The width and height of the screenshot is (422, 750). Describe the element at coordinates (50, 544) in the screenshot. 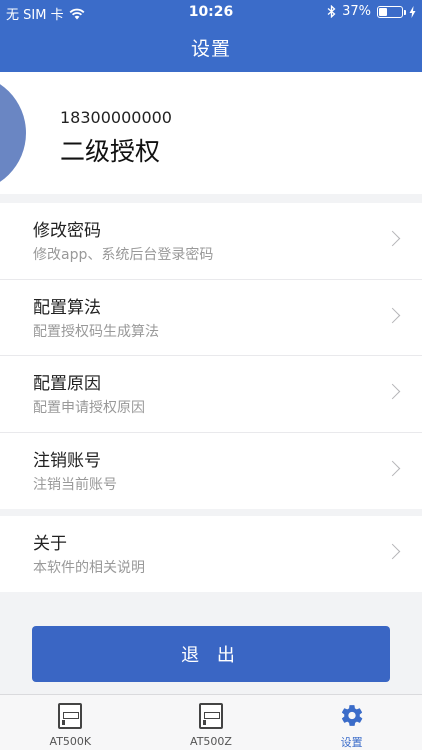

I see `settings-item-title: 关于` at that location.